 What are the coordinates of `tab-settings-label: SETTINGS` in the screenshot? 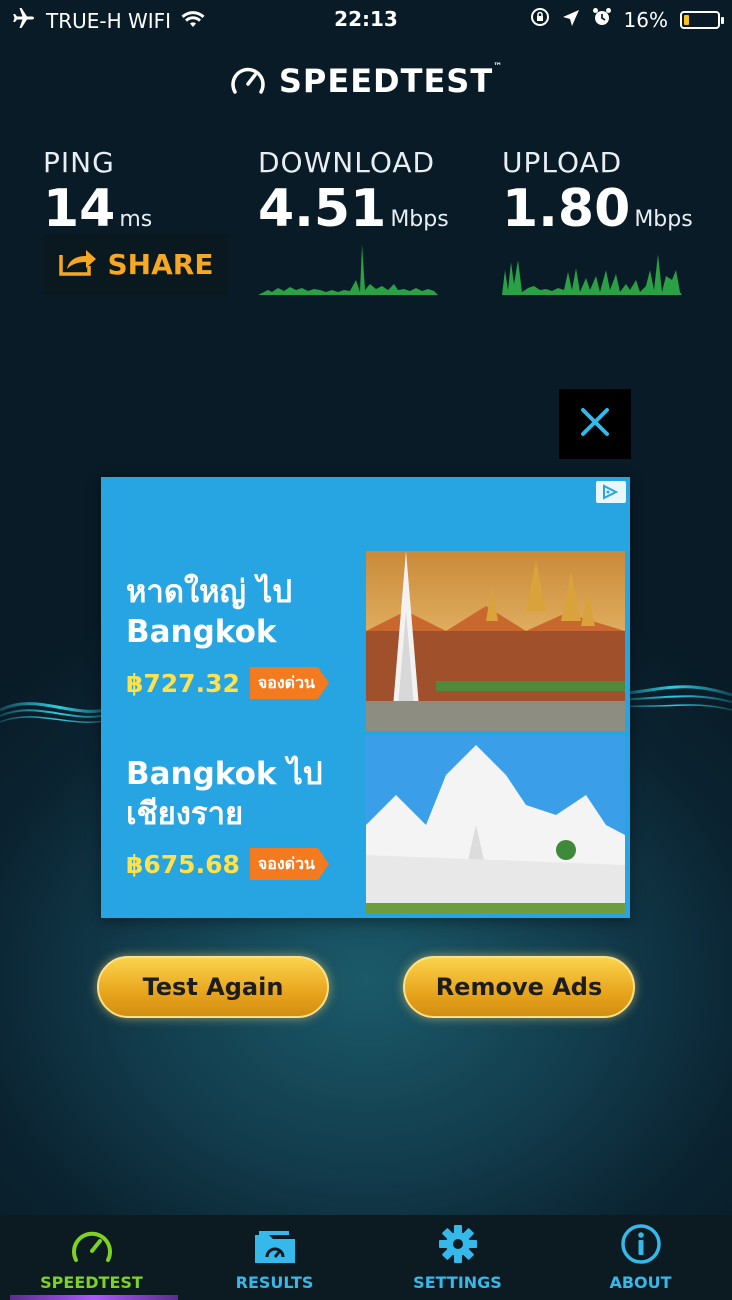 It's located at (457, 1282).